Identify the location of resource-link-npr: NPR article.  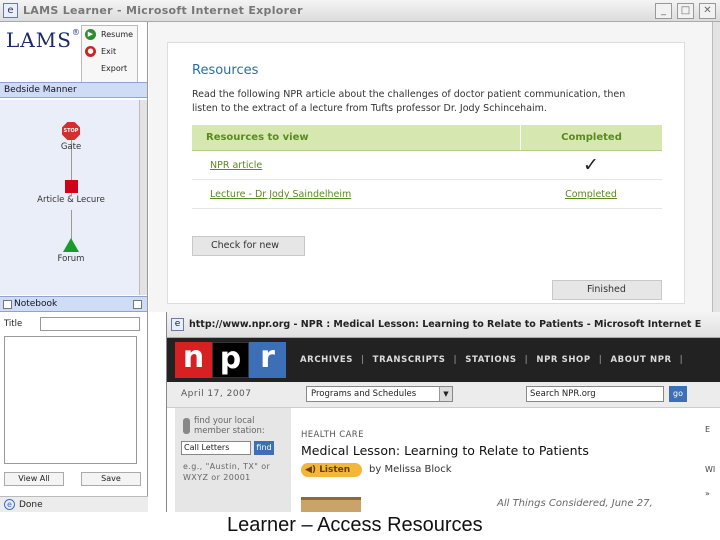
(356, 165).